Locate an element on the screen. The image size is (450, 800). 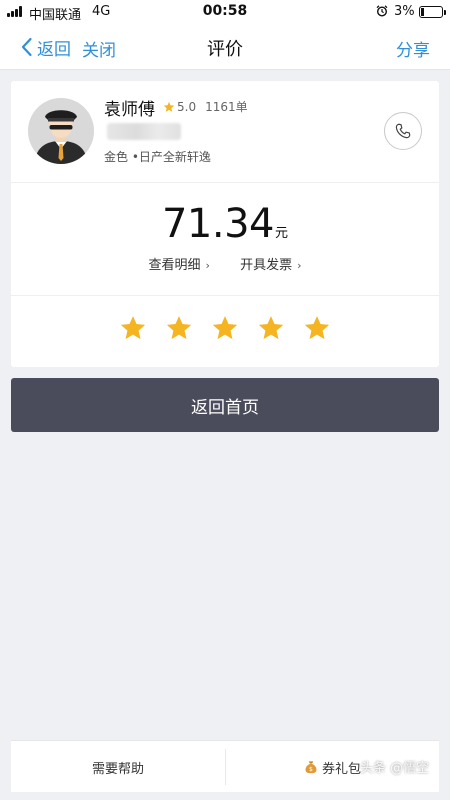
fare-unit: 元 is located at coordinates (282, 233).